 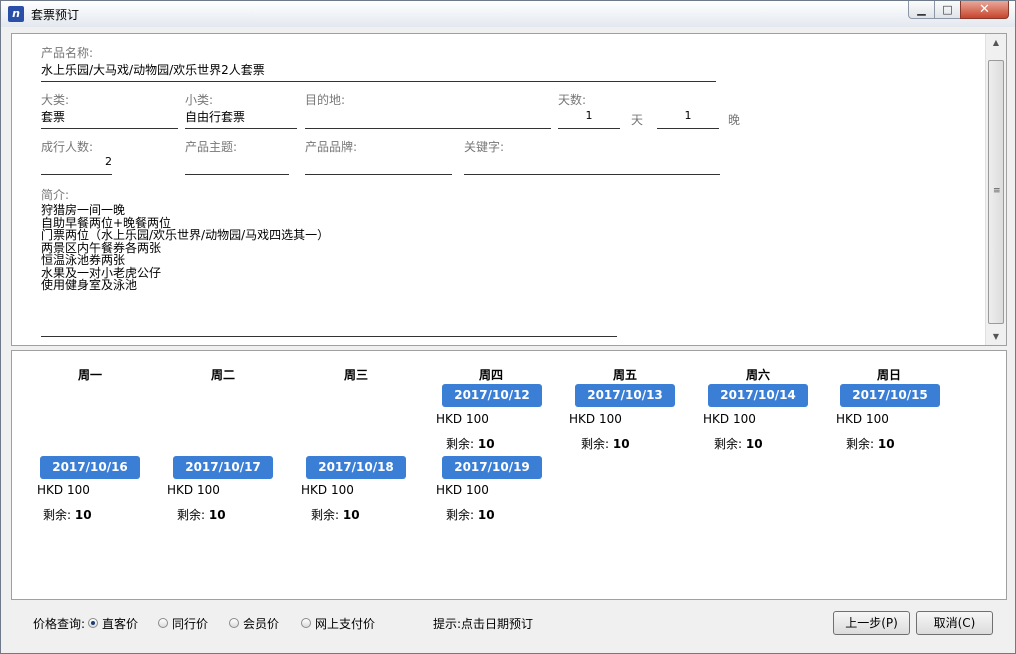 I want to click on scroll-down-icon: ▼, so click(x=996, y=336).